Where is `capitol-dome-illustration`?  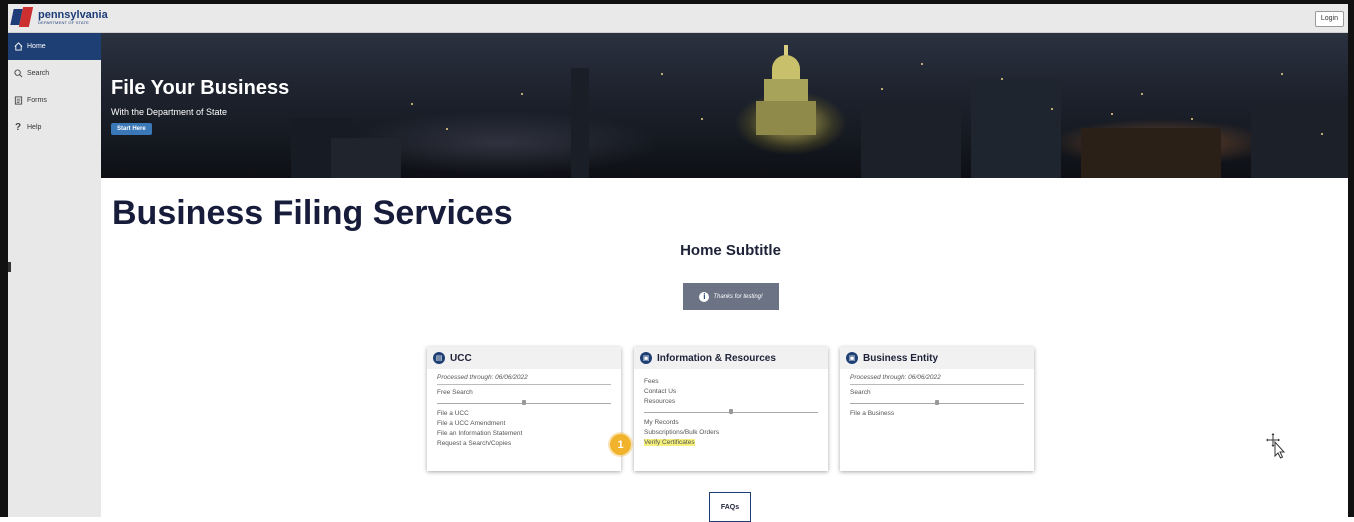
capitol-dome-illustration is located at coordinates (786, 90).